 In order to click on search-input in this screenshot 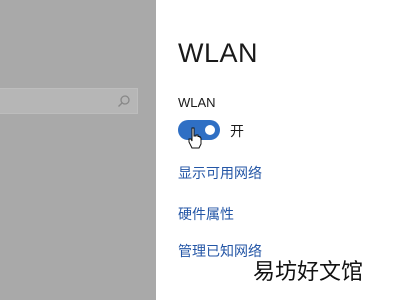, I will do `click(69, 101)`.